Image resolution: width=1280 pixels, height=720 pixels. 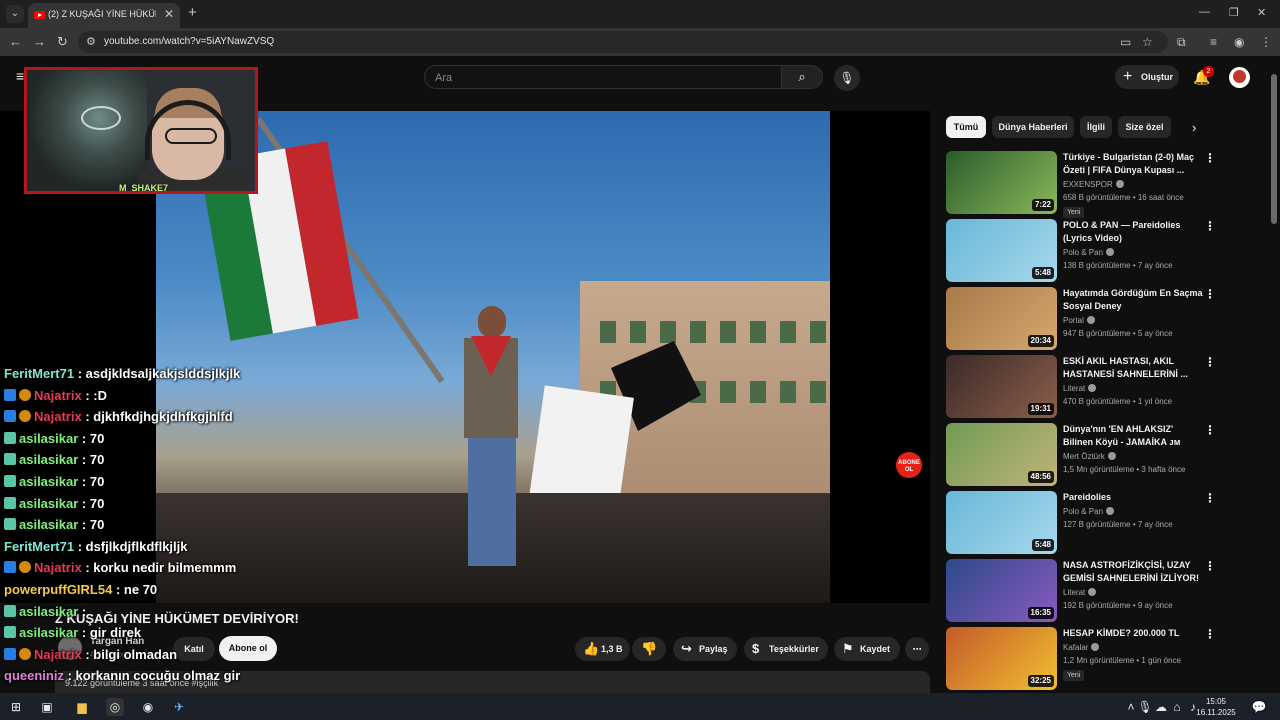 What do you see at coordinates (39, 41) in the screenshot?
I see `forward-icon: →` at bounding box center [39, 41].